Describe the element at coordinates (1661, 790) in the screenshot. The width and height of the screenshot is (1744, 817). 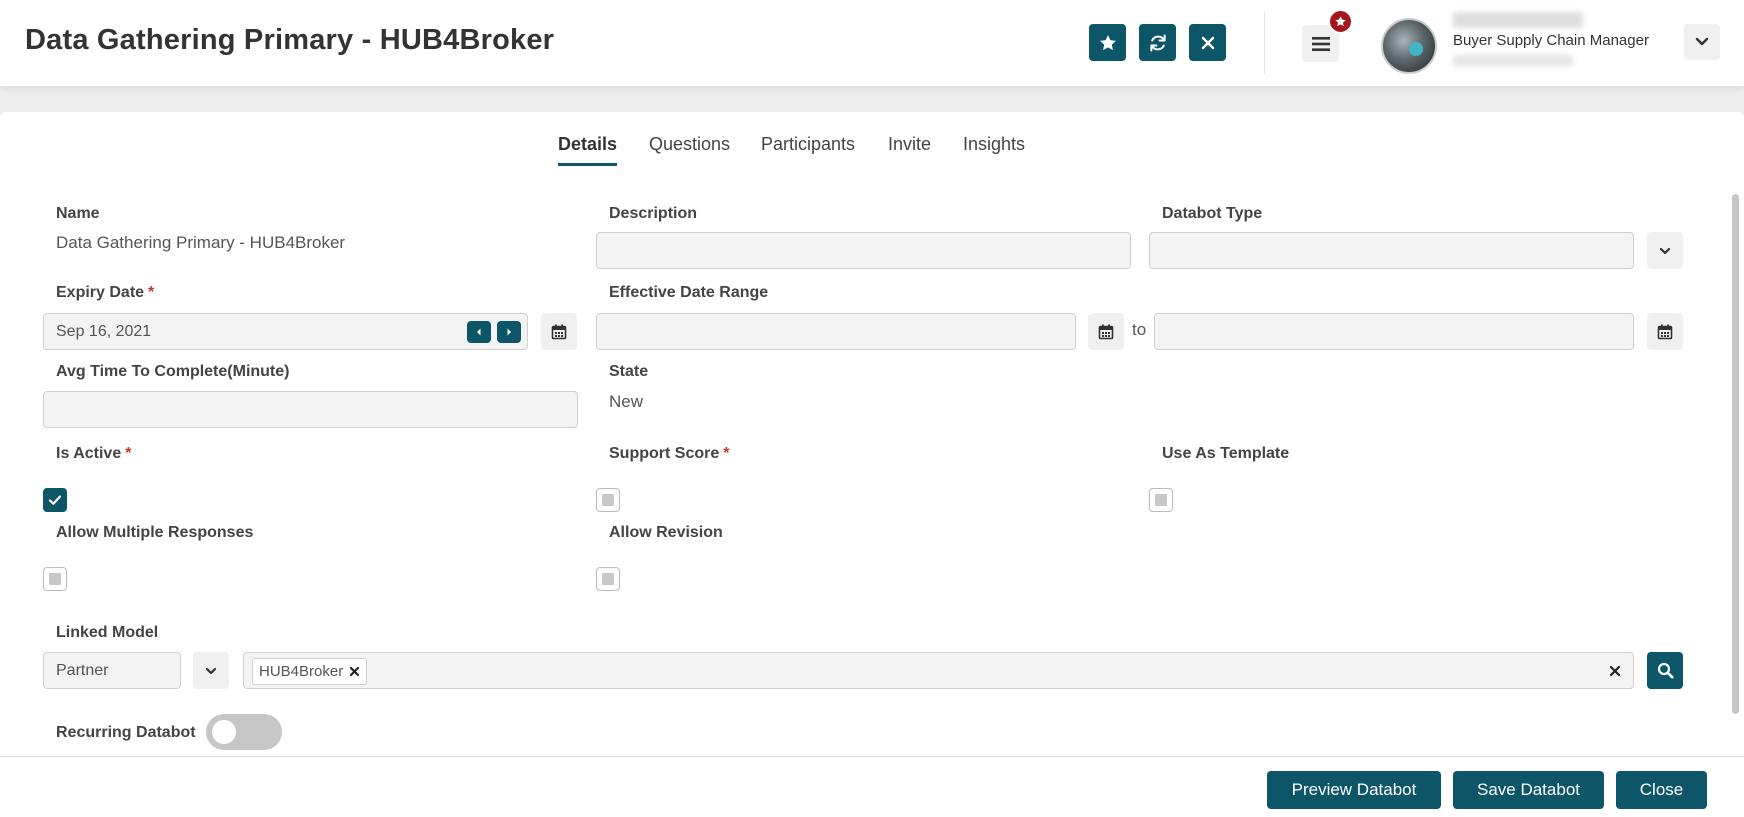
I see `close-button: Close` at that location.